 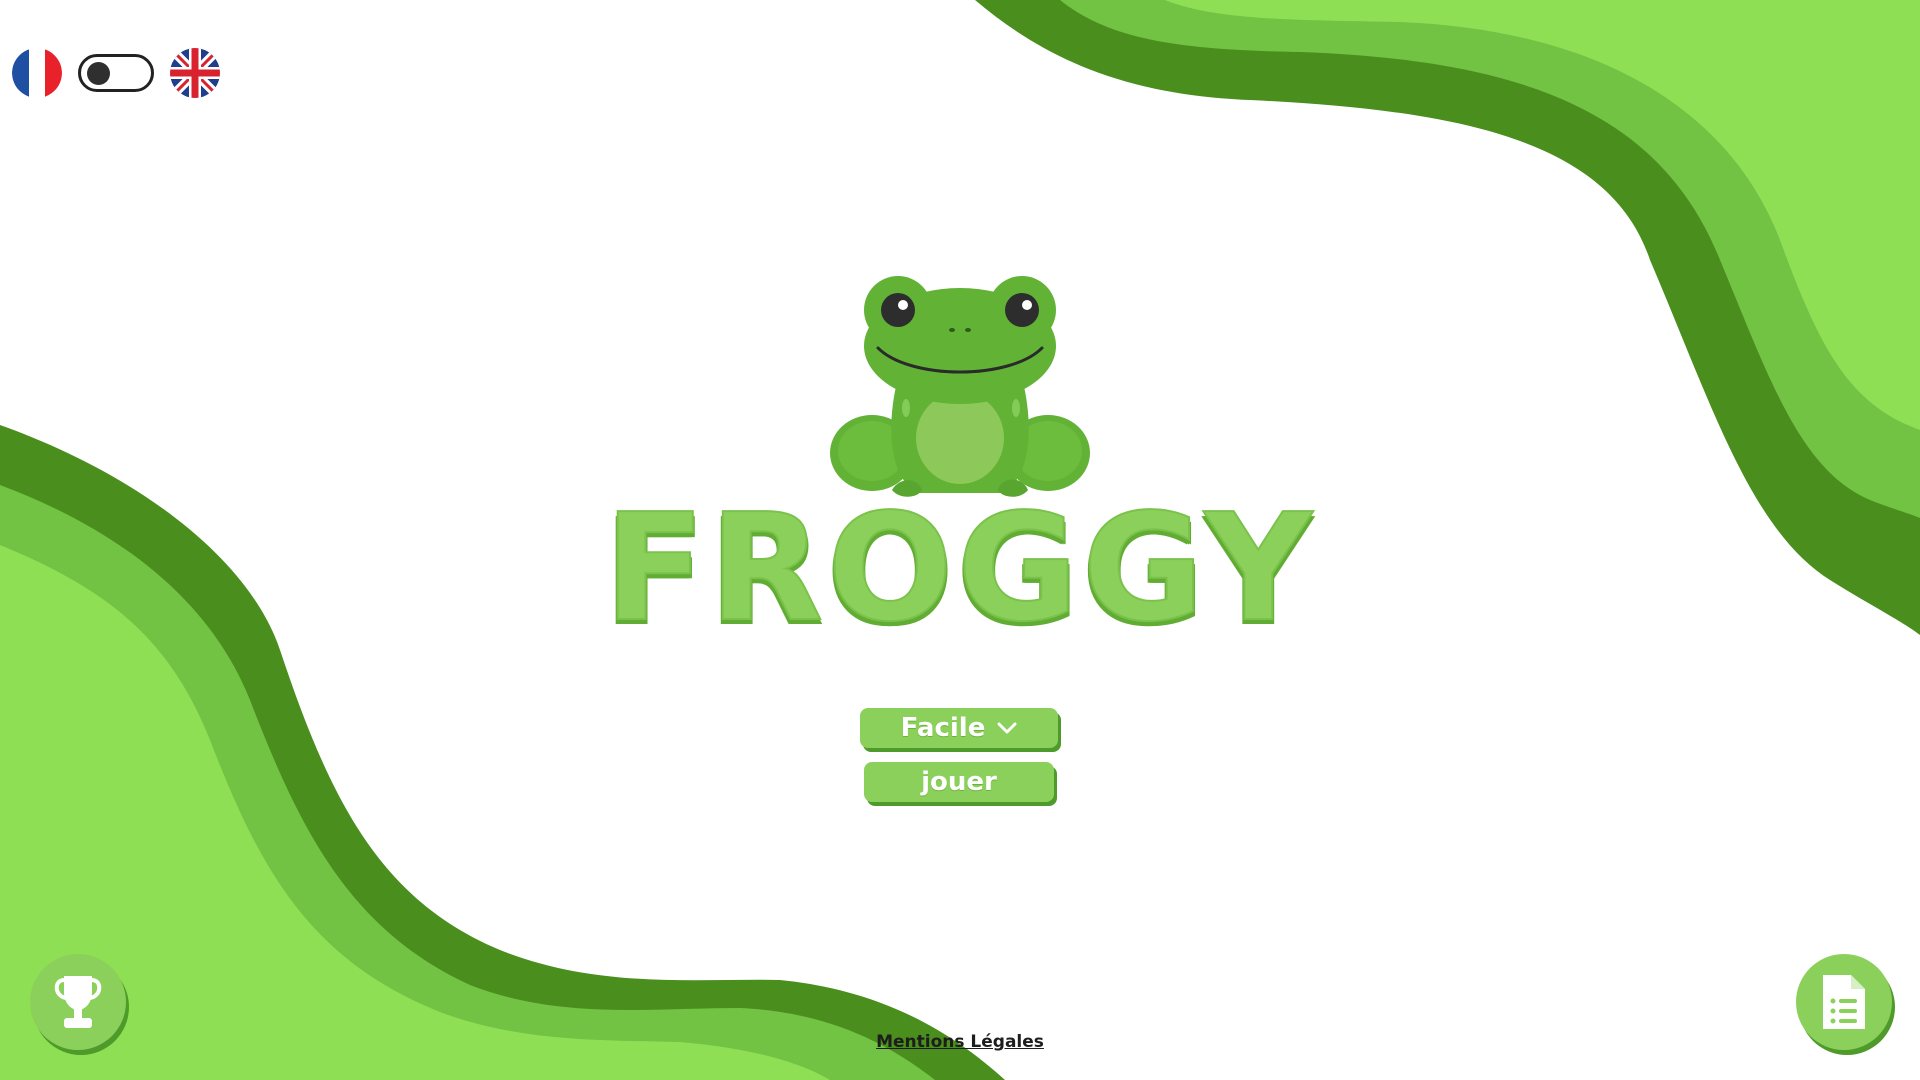 I want to click on frog-mascot, so click(x=960, y=386).